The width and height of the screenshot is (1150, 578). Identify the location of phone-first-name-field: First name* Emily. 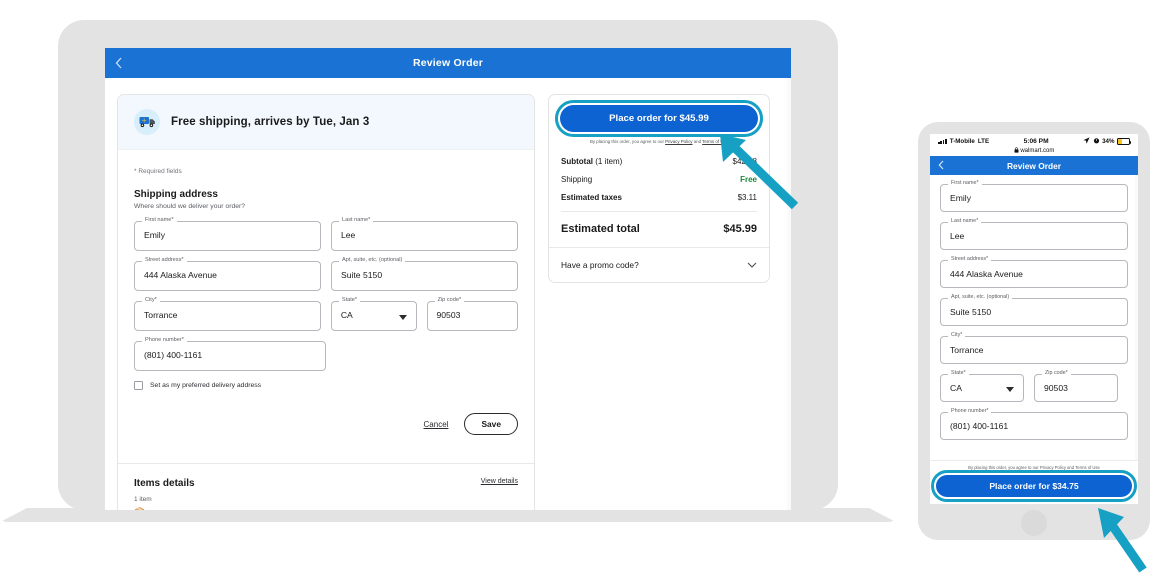
(1034, 196).